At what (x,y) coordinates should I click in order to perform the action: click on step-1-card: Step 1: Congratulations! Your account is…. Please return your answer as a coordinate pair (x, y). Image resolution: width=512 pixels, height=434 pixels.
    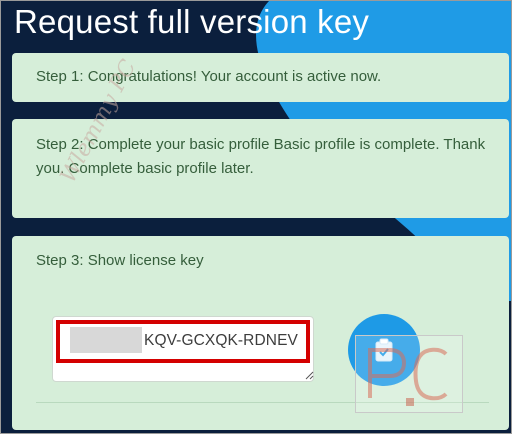
    Looking at the image, I should click on (260, 77).